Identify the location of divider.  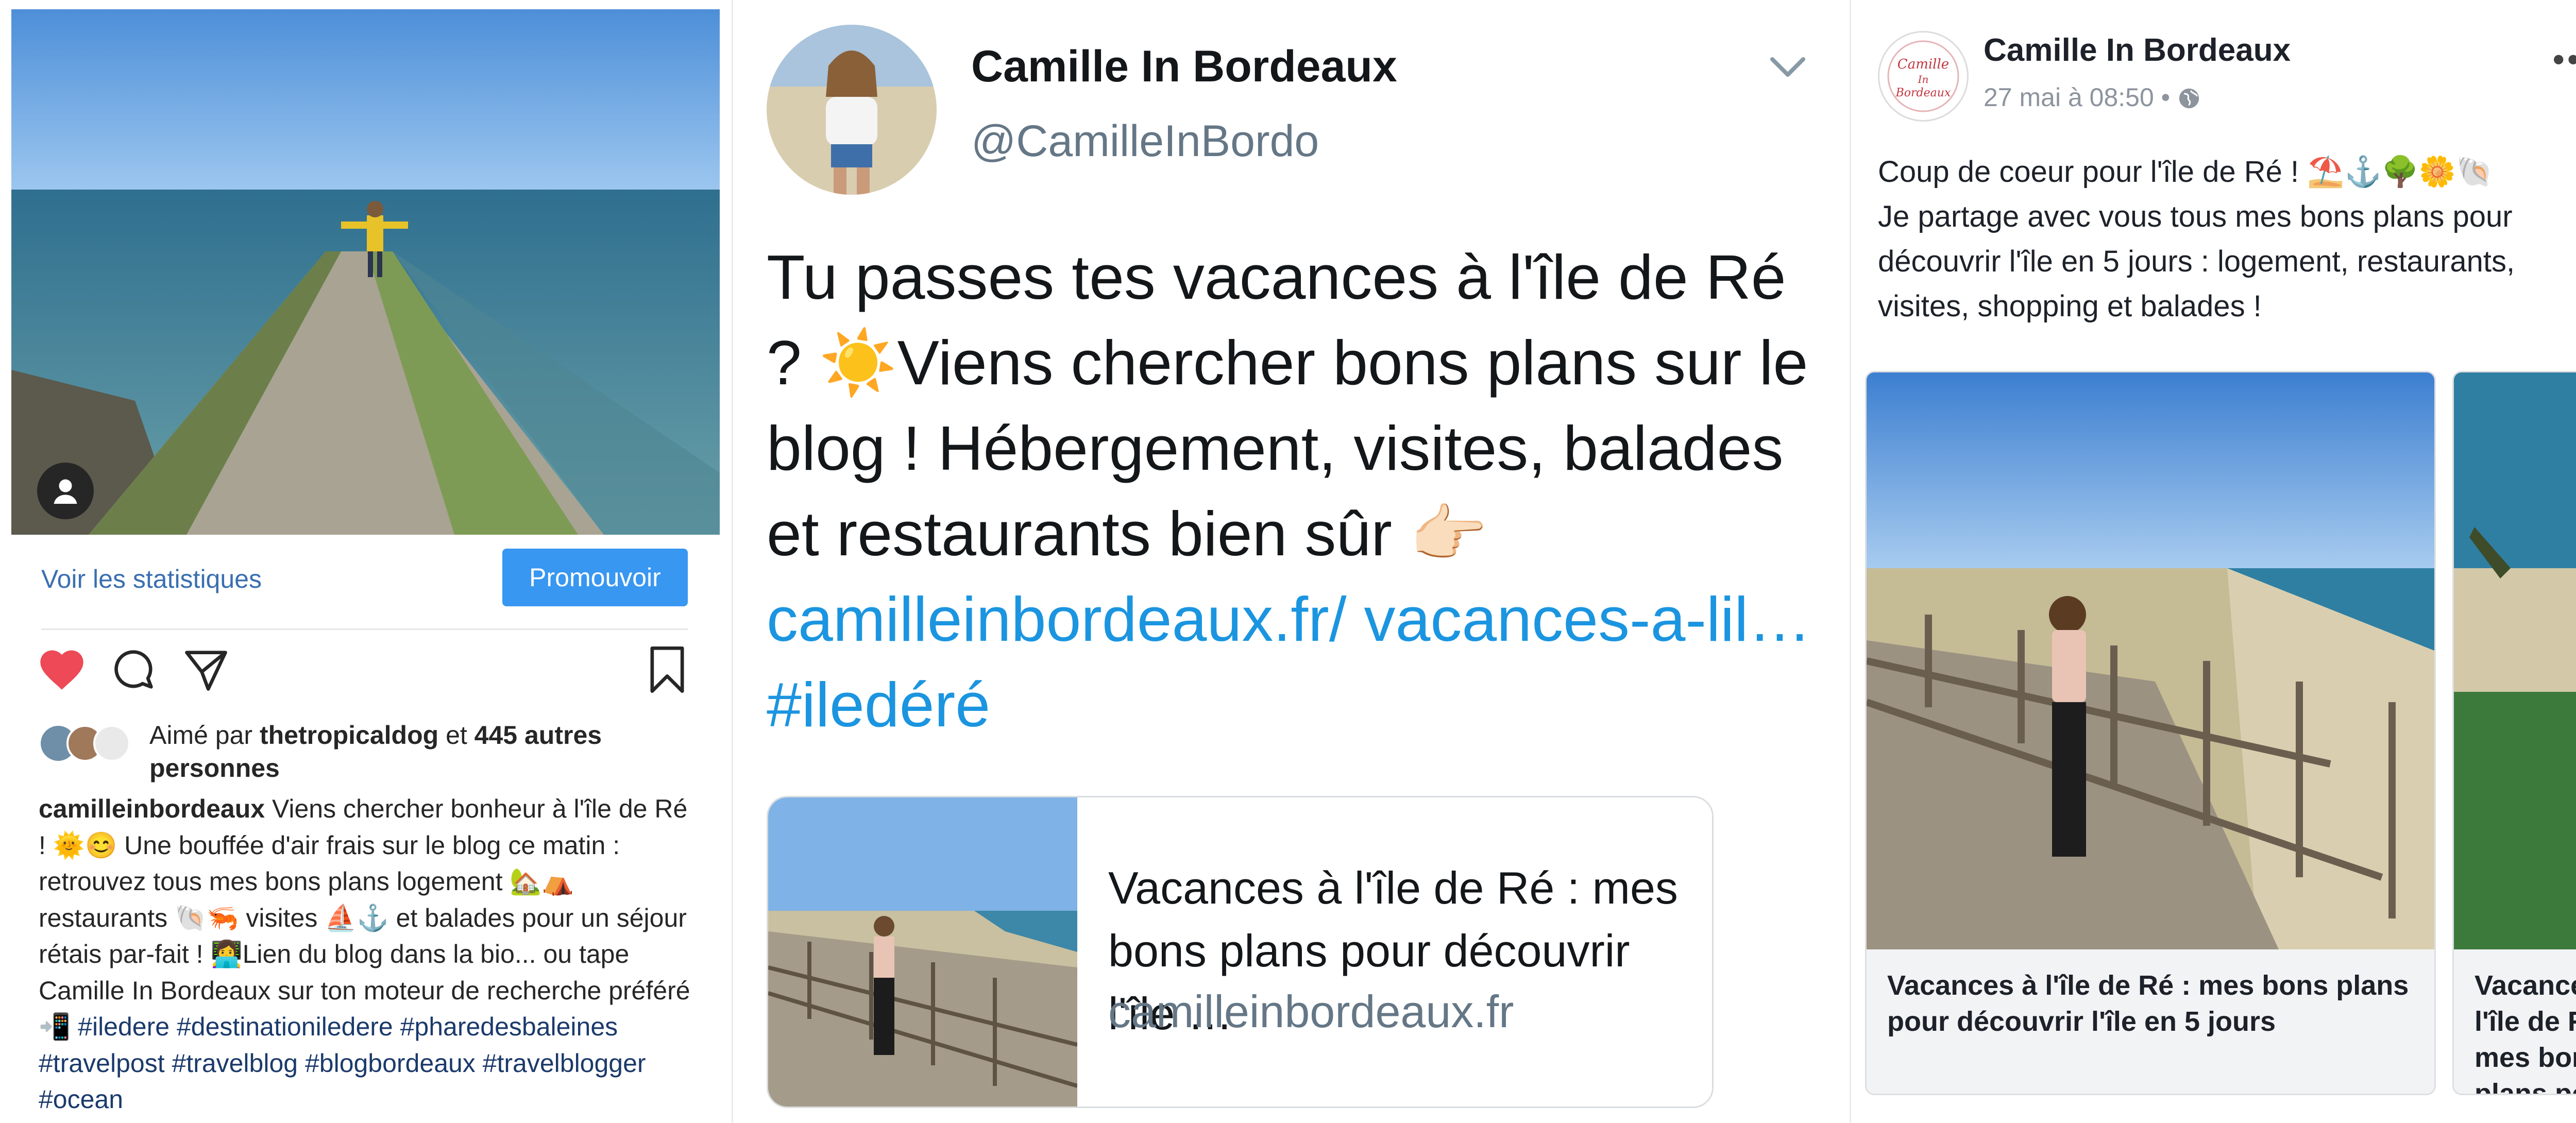
(364, 629).